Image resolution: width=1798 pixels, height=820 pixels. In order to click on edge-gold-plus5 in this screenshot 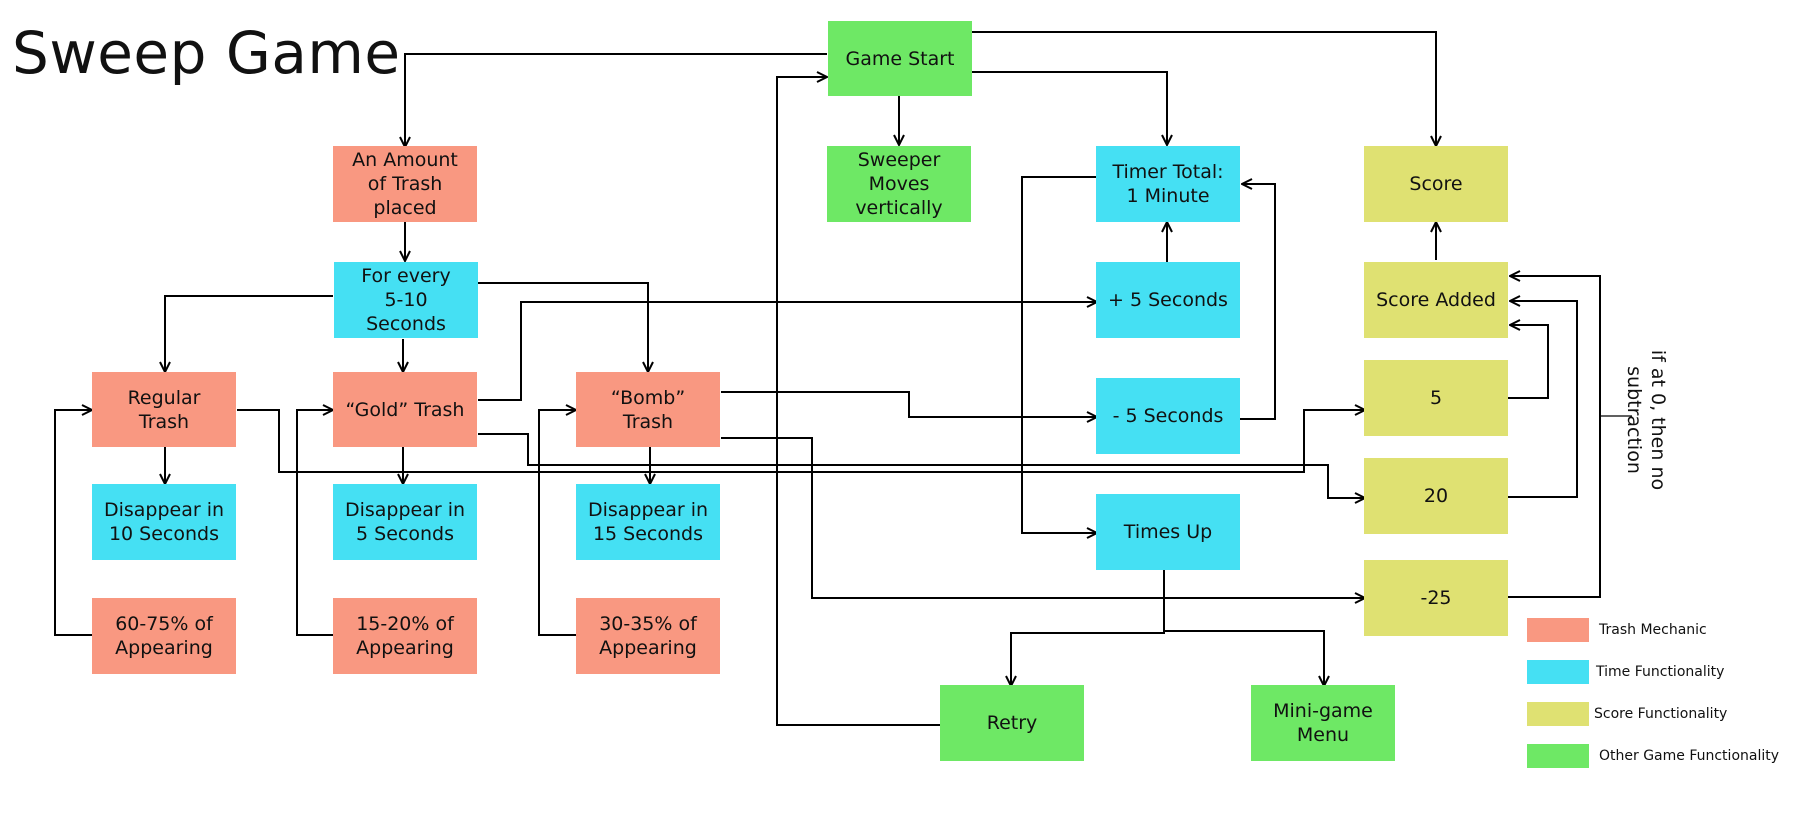, I will do `click(787, 351)`.